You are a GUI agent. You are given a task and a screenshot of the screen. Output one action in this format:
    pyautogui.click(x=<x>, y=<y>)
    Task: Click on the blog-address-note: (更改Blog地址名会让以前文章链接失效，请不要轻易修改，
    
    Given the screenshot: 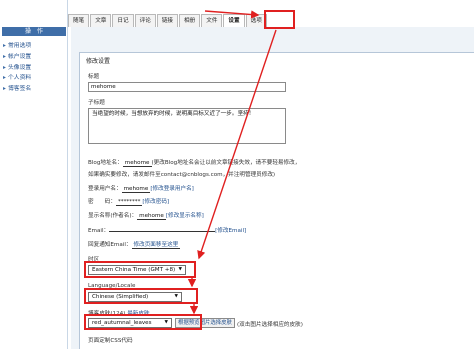 What is the action you would take?
    pyautogui.click(x=226, y=163)
    